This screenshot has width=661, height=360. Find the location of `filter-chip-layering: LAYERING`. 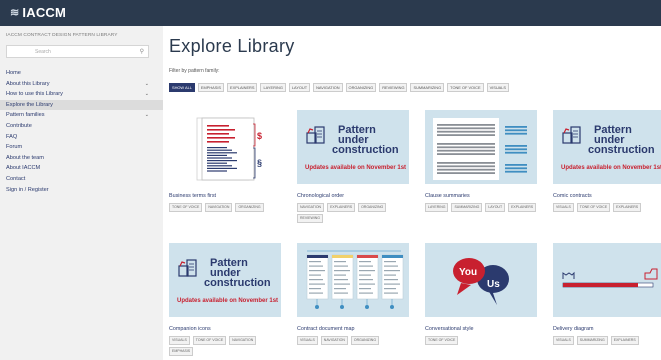

filter-chip-layering: LAYERING is located at coordinates (273, 88).